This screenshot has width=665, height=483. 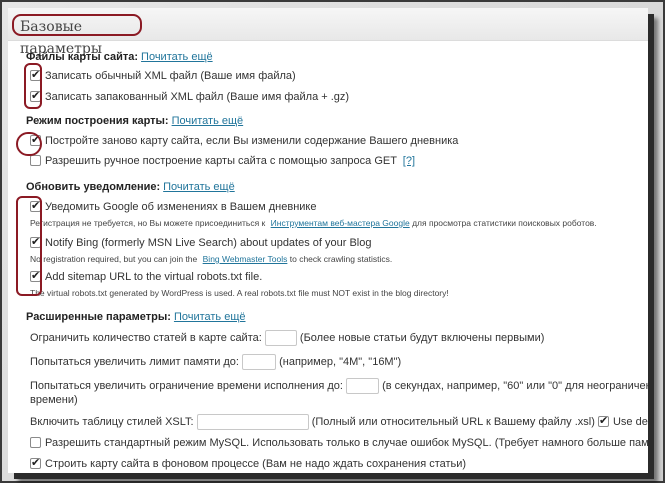 I want to click on use-default-label: Use default, so click(x=630, y=421).